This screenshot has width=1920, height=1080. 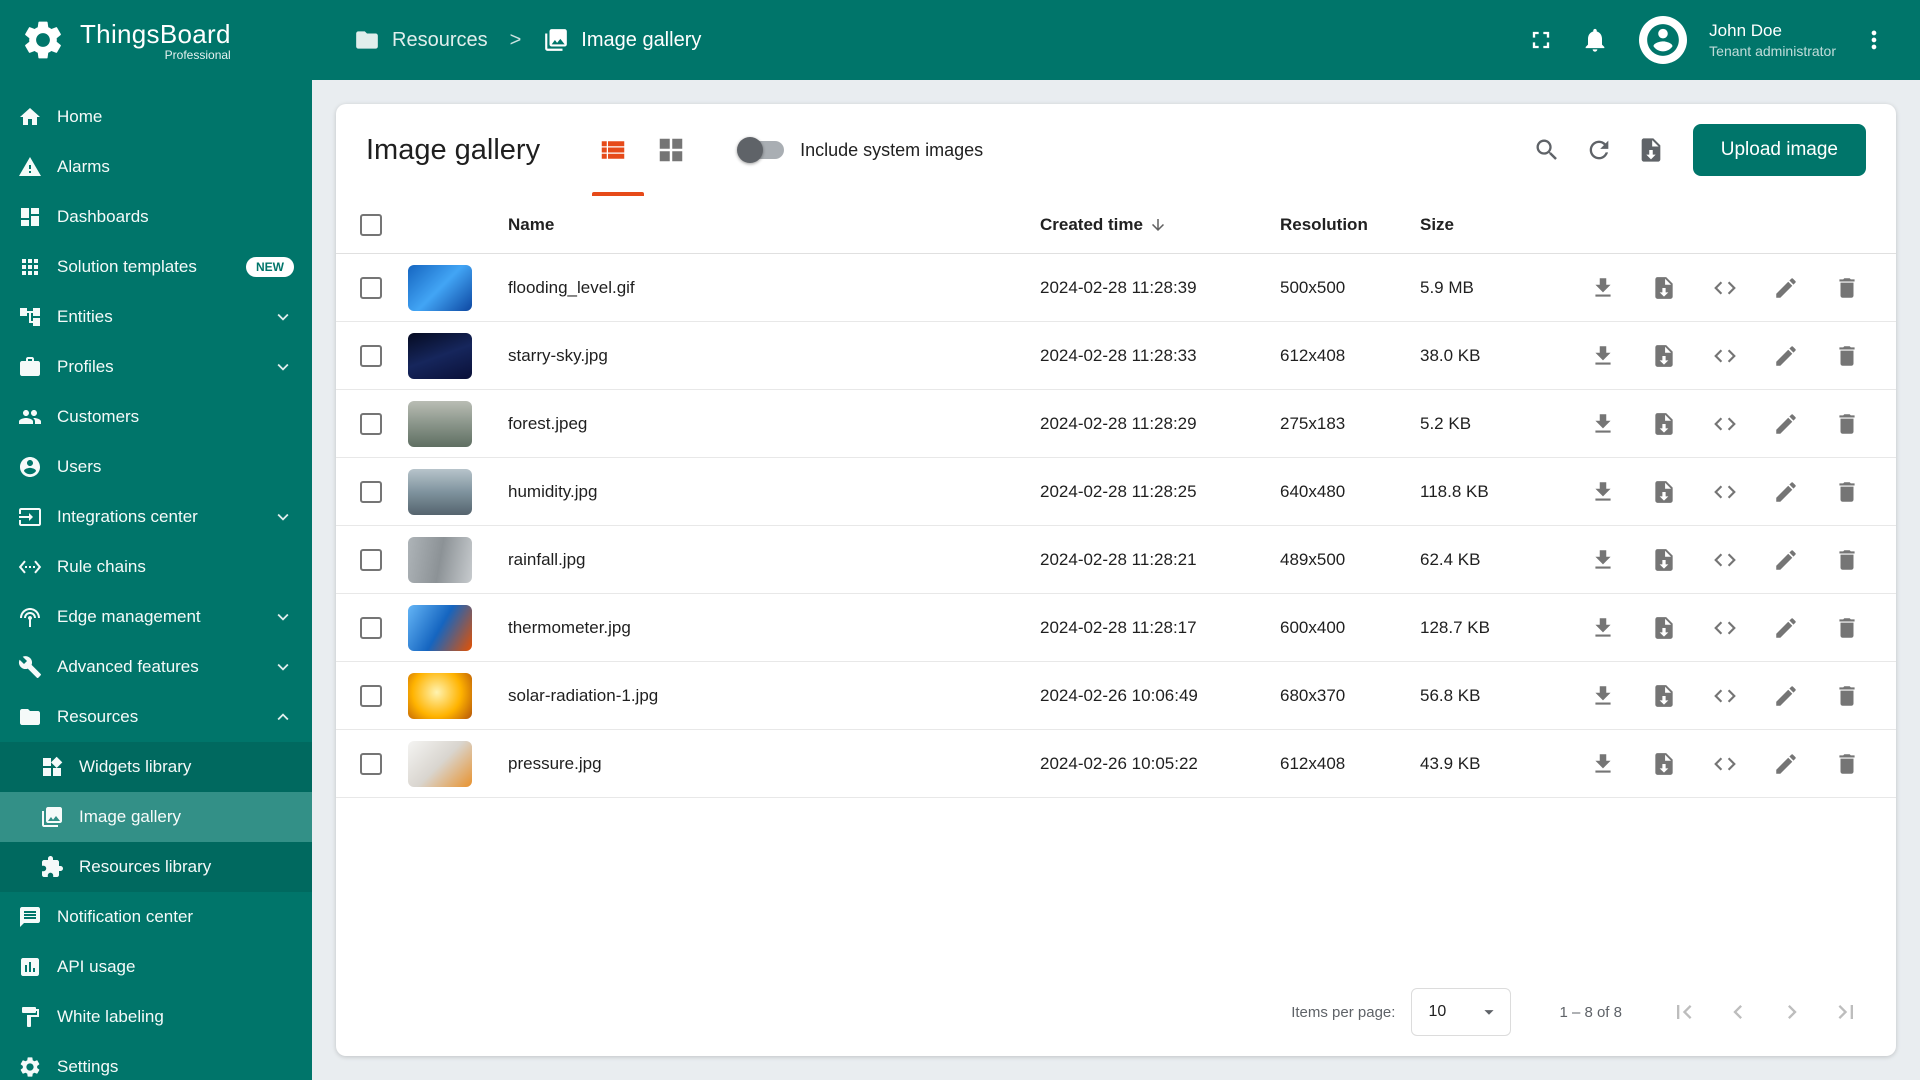 I want to click on refresh-button, so click(x=1599, y=150).